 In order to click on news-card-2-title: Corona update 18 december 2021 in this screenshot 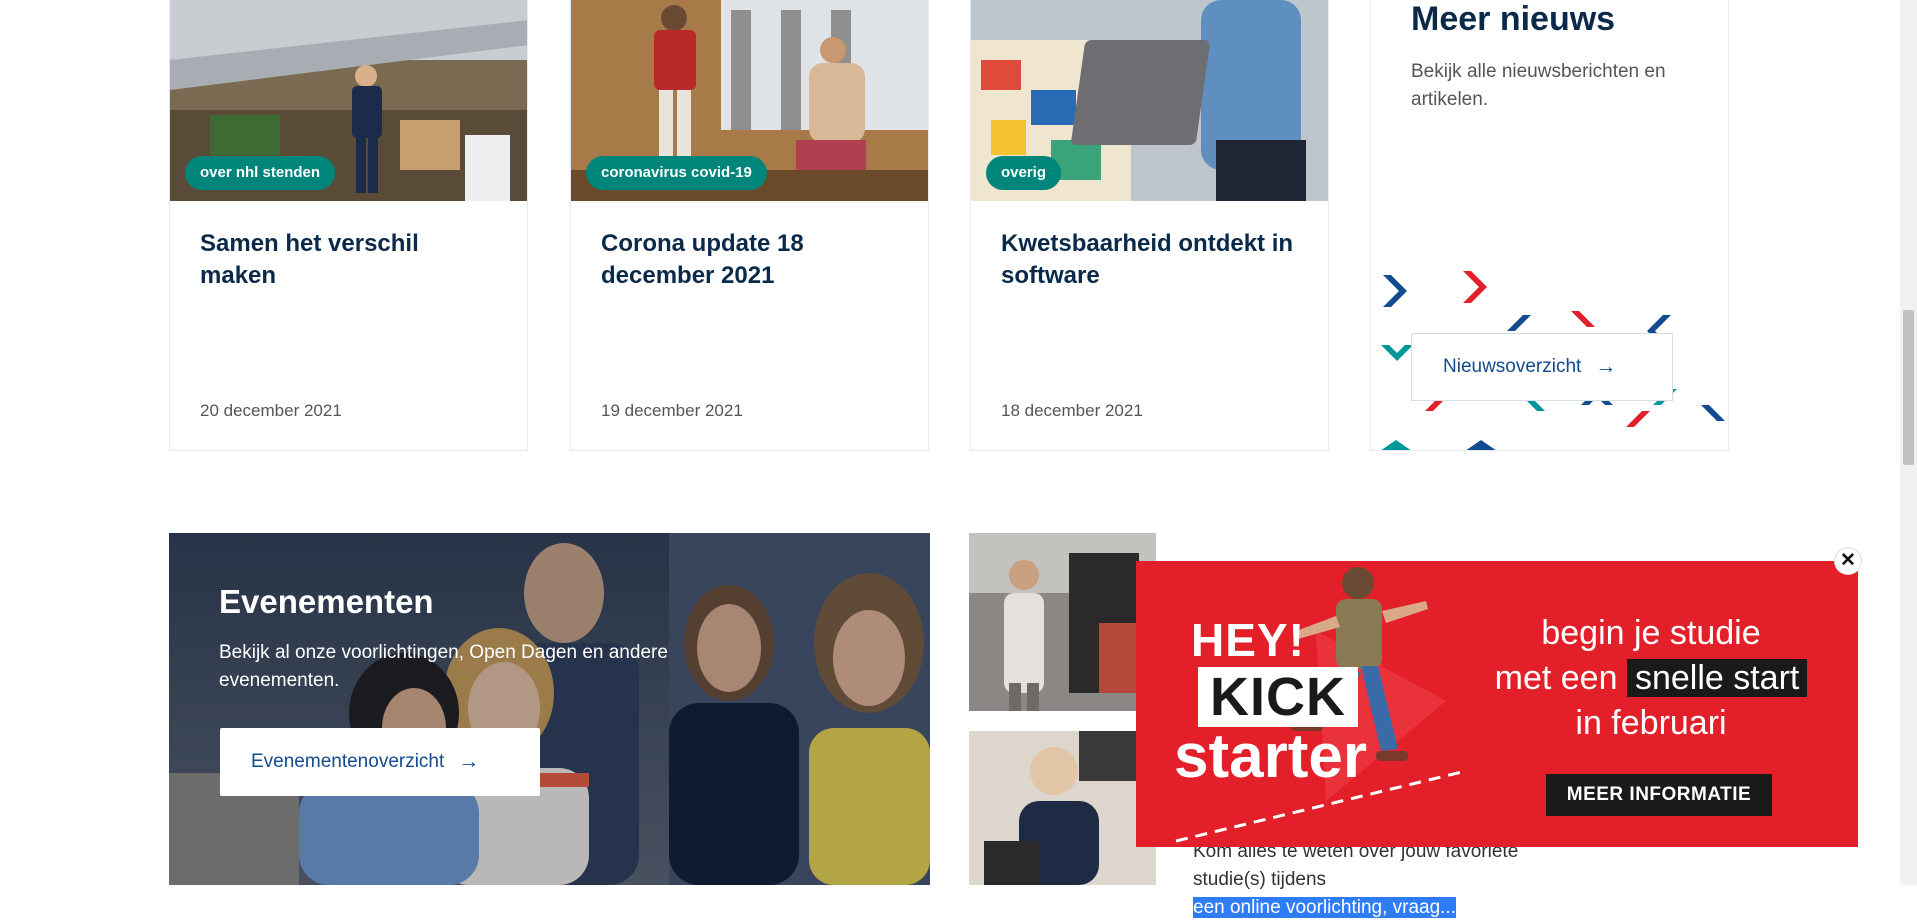, I will do `click(751, 260)`.